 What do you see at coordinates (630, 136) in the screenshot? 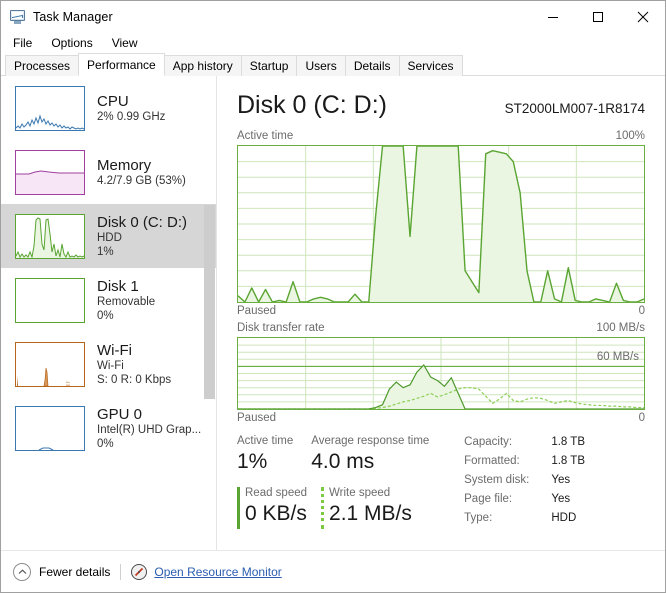
I see `active-time-chart-max: 100%` at bounding box center [630, 136].